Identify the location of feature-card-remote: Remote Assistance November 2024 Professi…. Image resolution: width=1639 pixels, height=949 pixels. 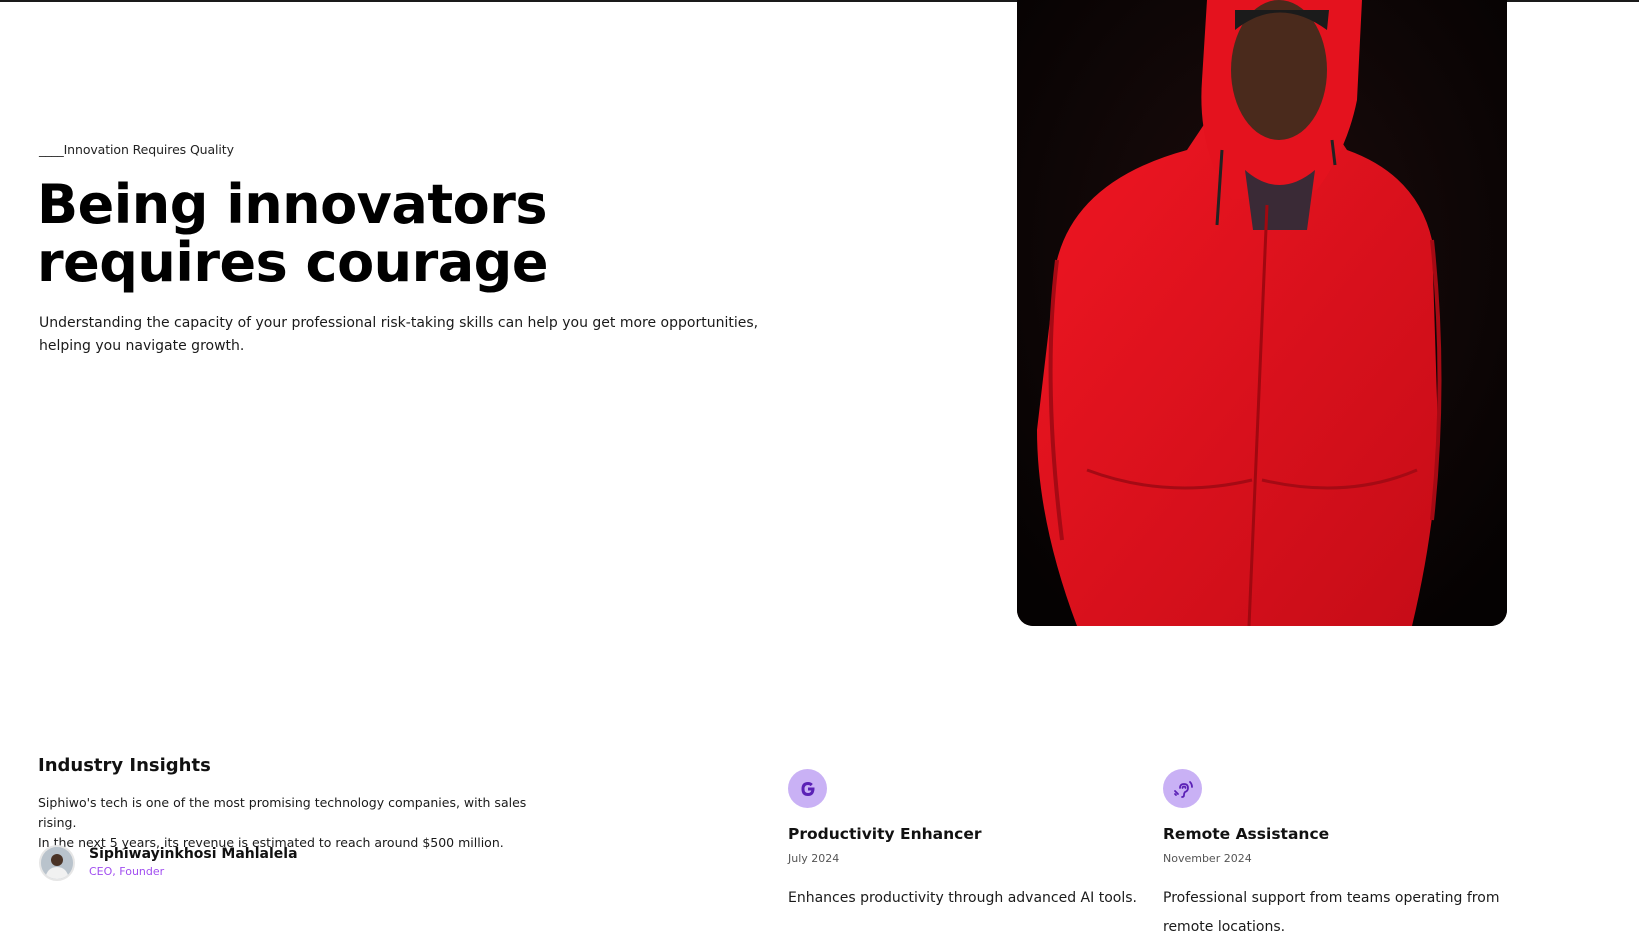
(1343, 855).